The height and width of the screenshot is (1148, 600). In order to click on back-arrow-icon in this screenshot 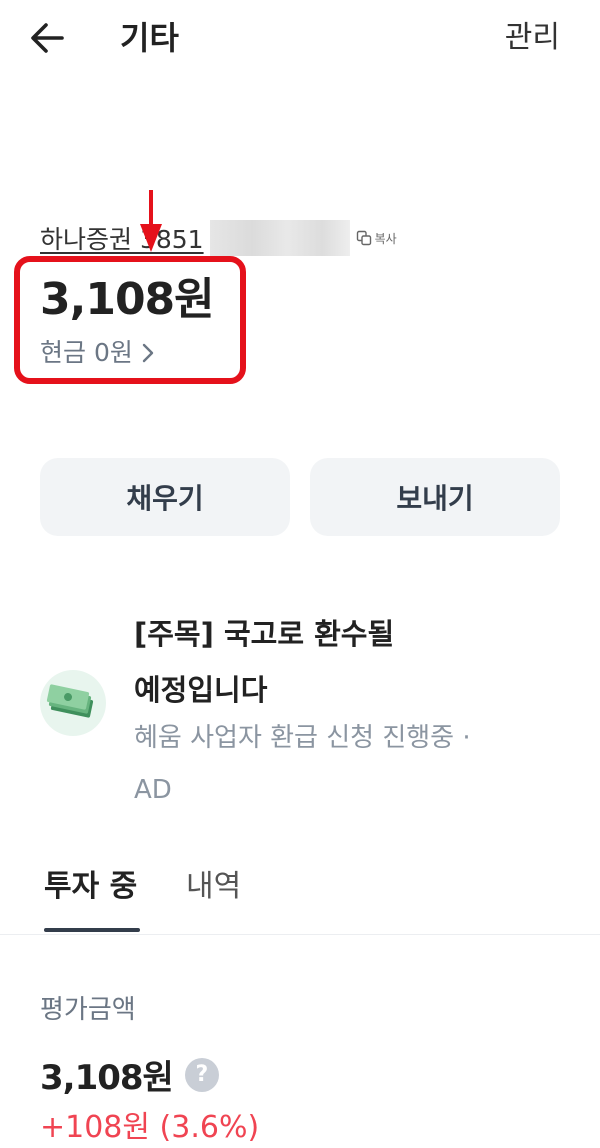, I will do `click(47, 38)`.